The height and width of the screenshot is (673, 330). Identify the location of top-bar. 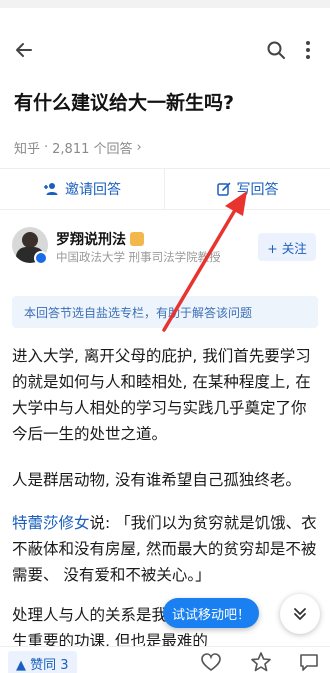
(165, 50).